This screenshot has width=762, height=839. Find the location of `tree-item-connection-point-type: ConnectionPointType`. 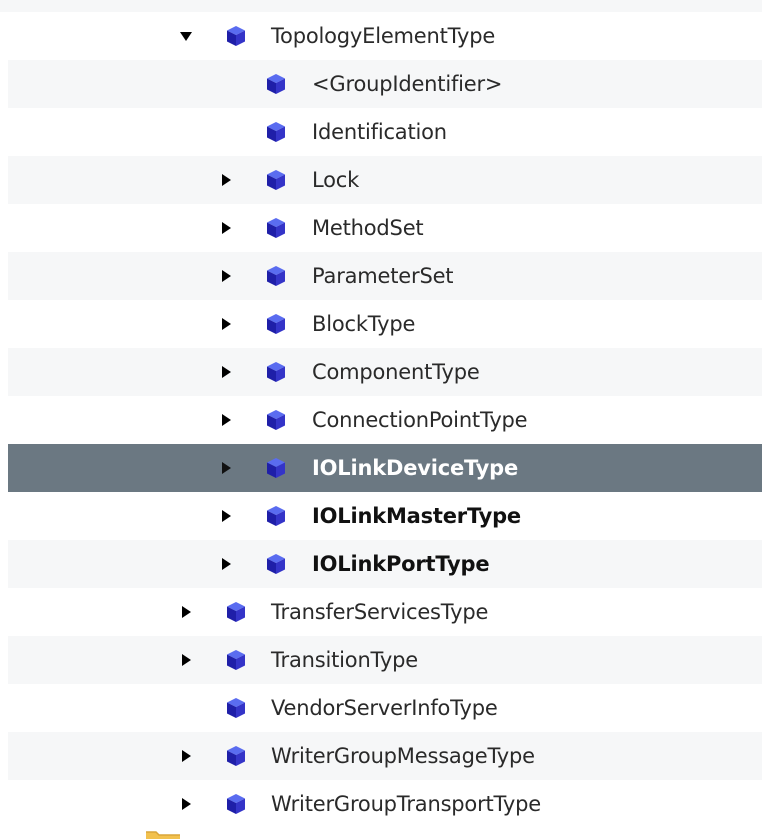

tree-item-connection-point-type: ConnectionPointType is located at coordinates (385, 420).